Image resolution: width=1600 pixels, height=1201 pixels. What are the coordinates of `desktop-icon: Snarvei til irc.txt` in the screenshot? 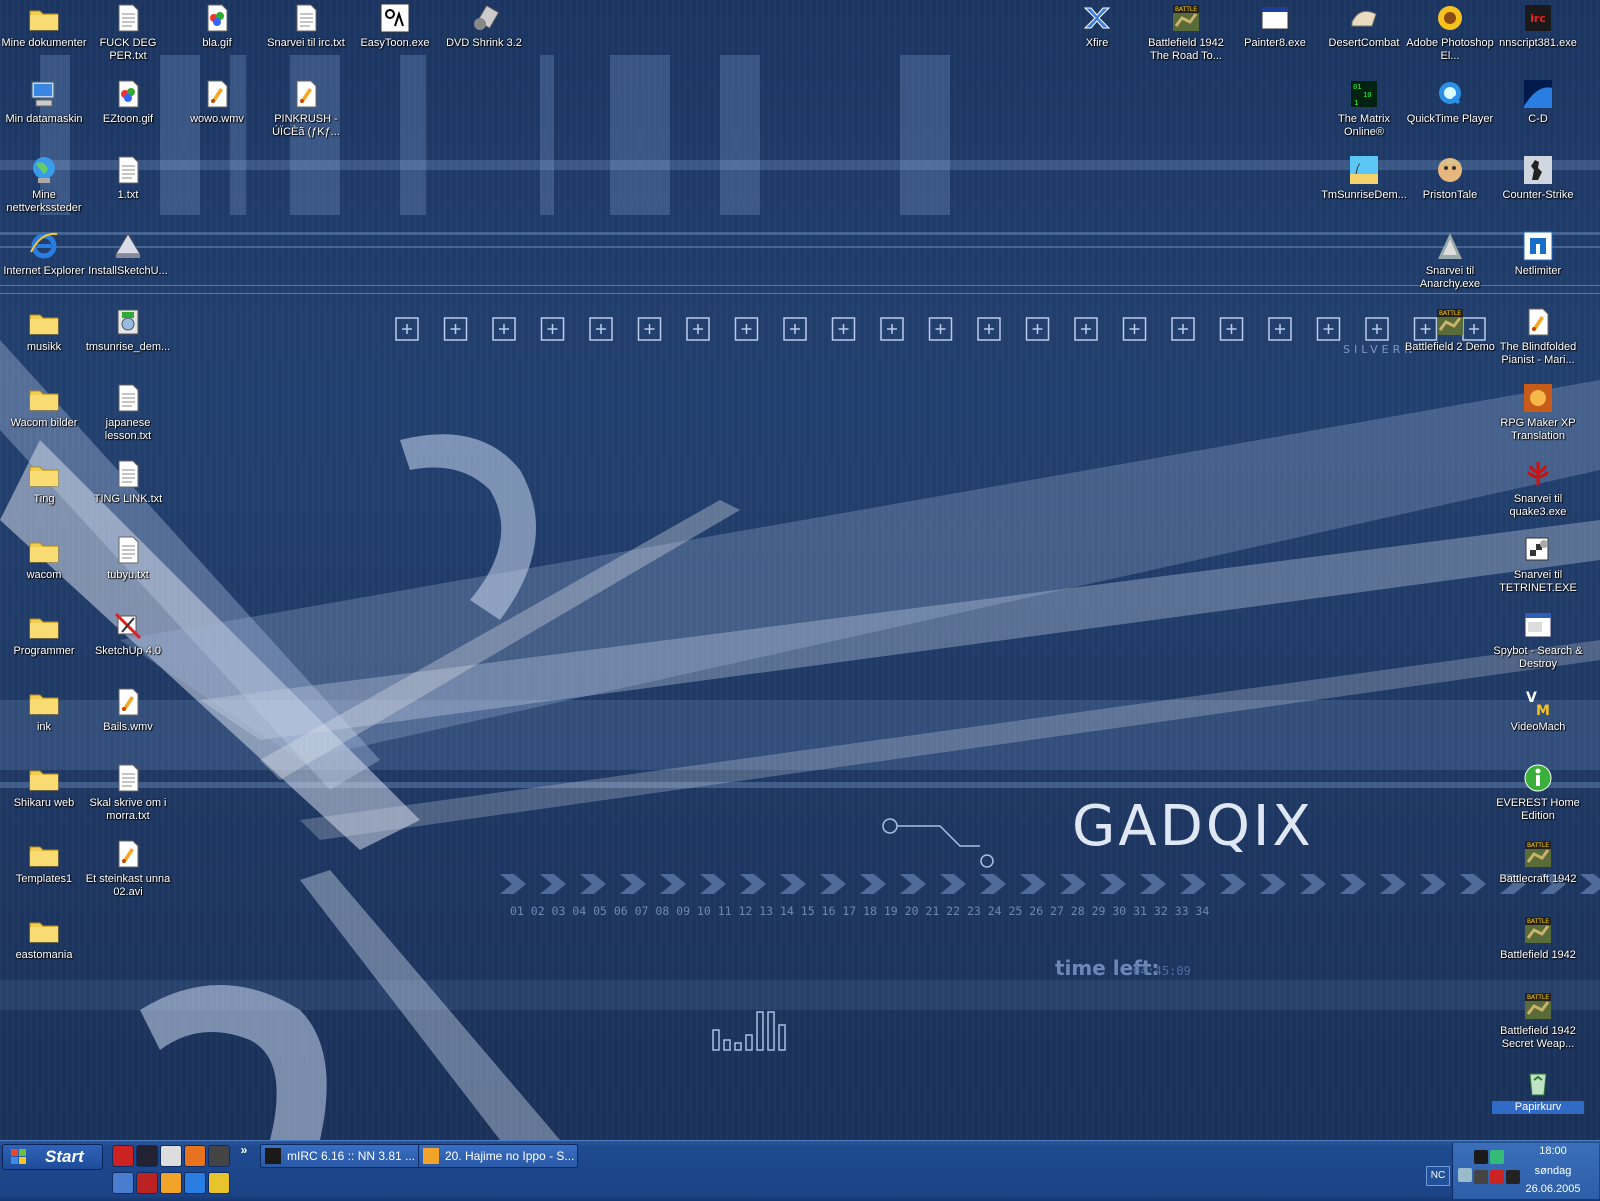 It's located at (306, 26).